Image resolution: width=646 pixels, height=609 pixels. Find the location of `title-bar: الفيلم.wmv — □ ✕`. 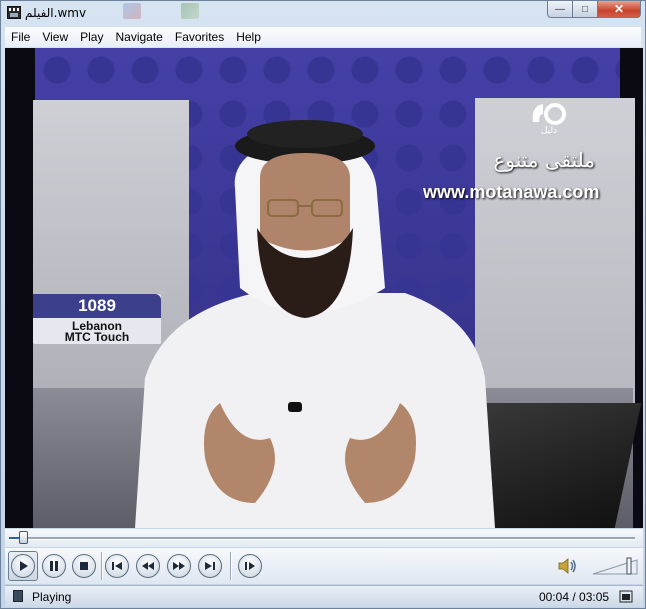

title-bar: الفيلم.wmv — □ ✕ is located at coordinates (323, 13).